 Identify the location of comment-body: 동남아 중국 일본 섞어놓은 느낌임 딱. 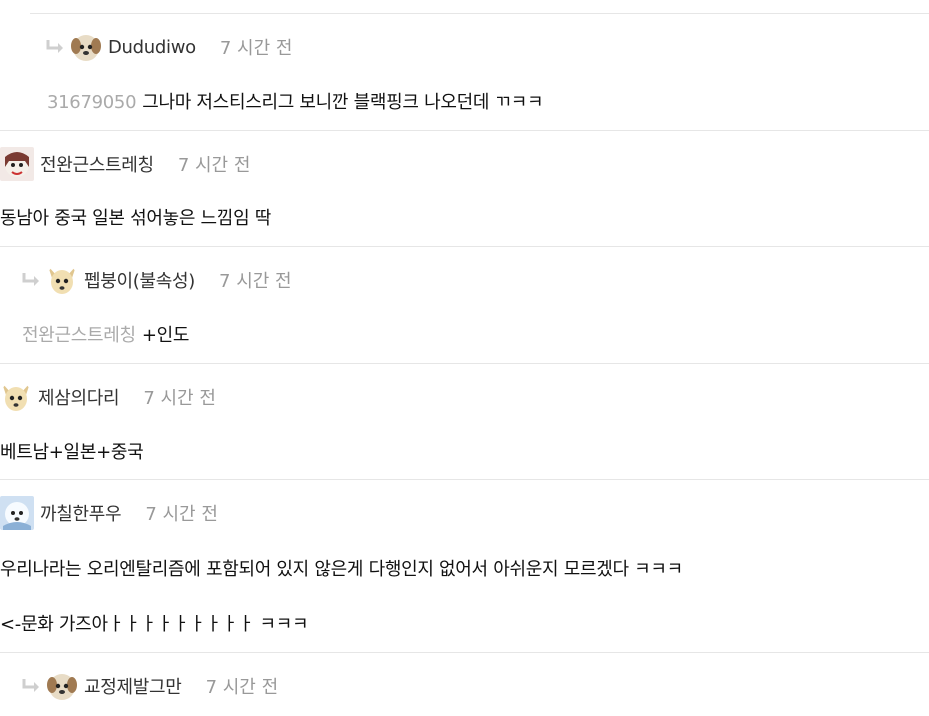
(135, 217).